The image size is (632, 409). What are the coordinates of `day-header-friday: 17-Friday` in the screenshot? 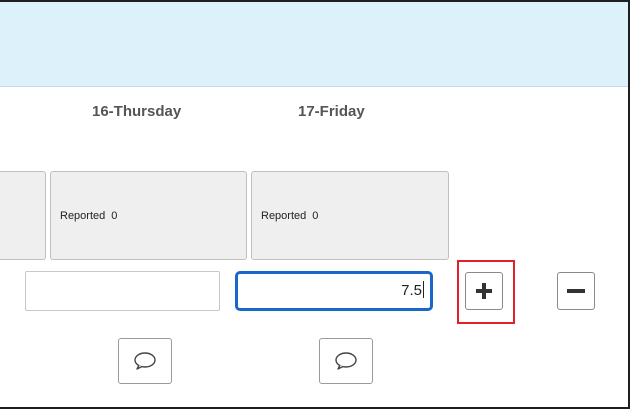 It's located at (331, 111).